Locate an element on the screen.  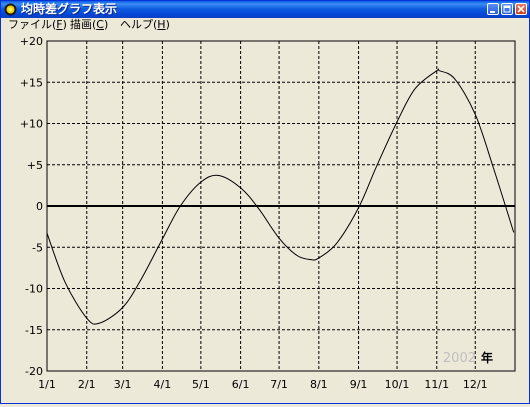
menu-file: ファイル(F) is located at coordinates (37, 24).